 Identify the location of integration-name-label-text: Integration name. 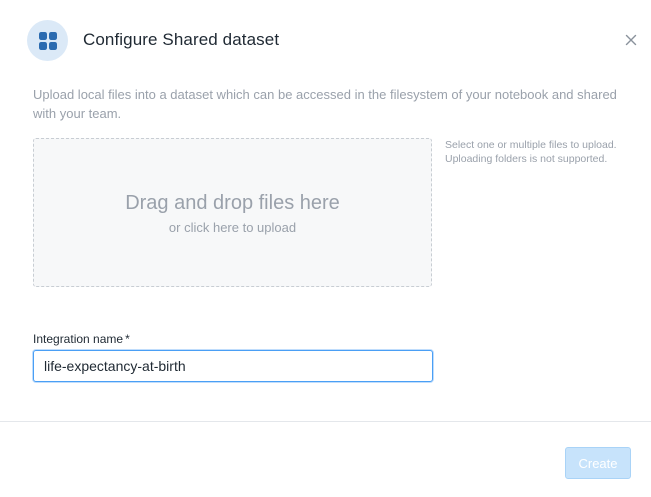
(78, 339).